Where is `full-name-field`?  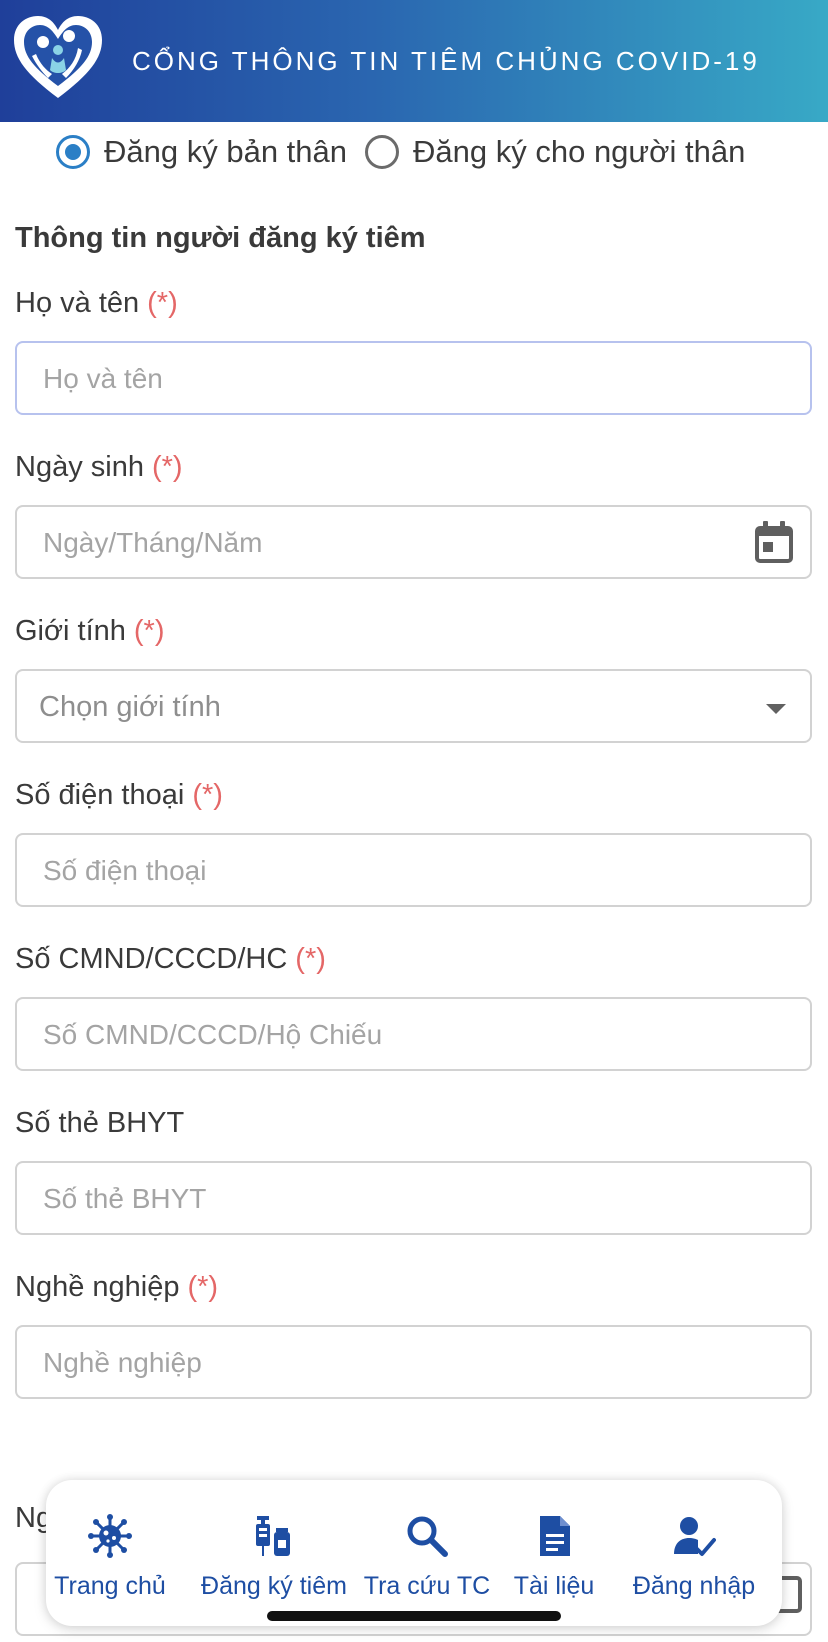 full-name-field is located at coordinates (413, 378).